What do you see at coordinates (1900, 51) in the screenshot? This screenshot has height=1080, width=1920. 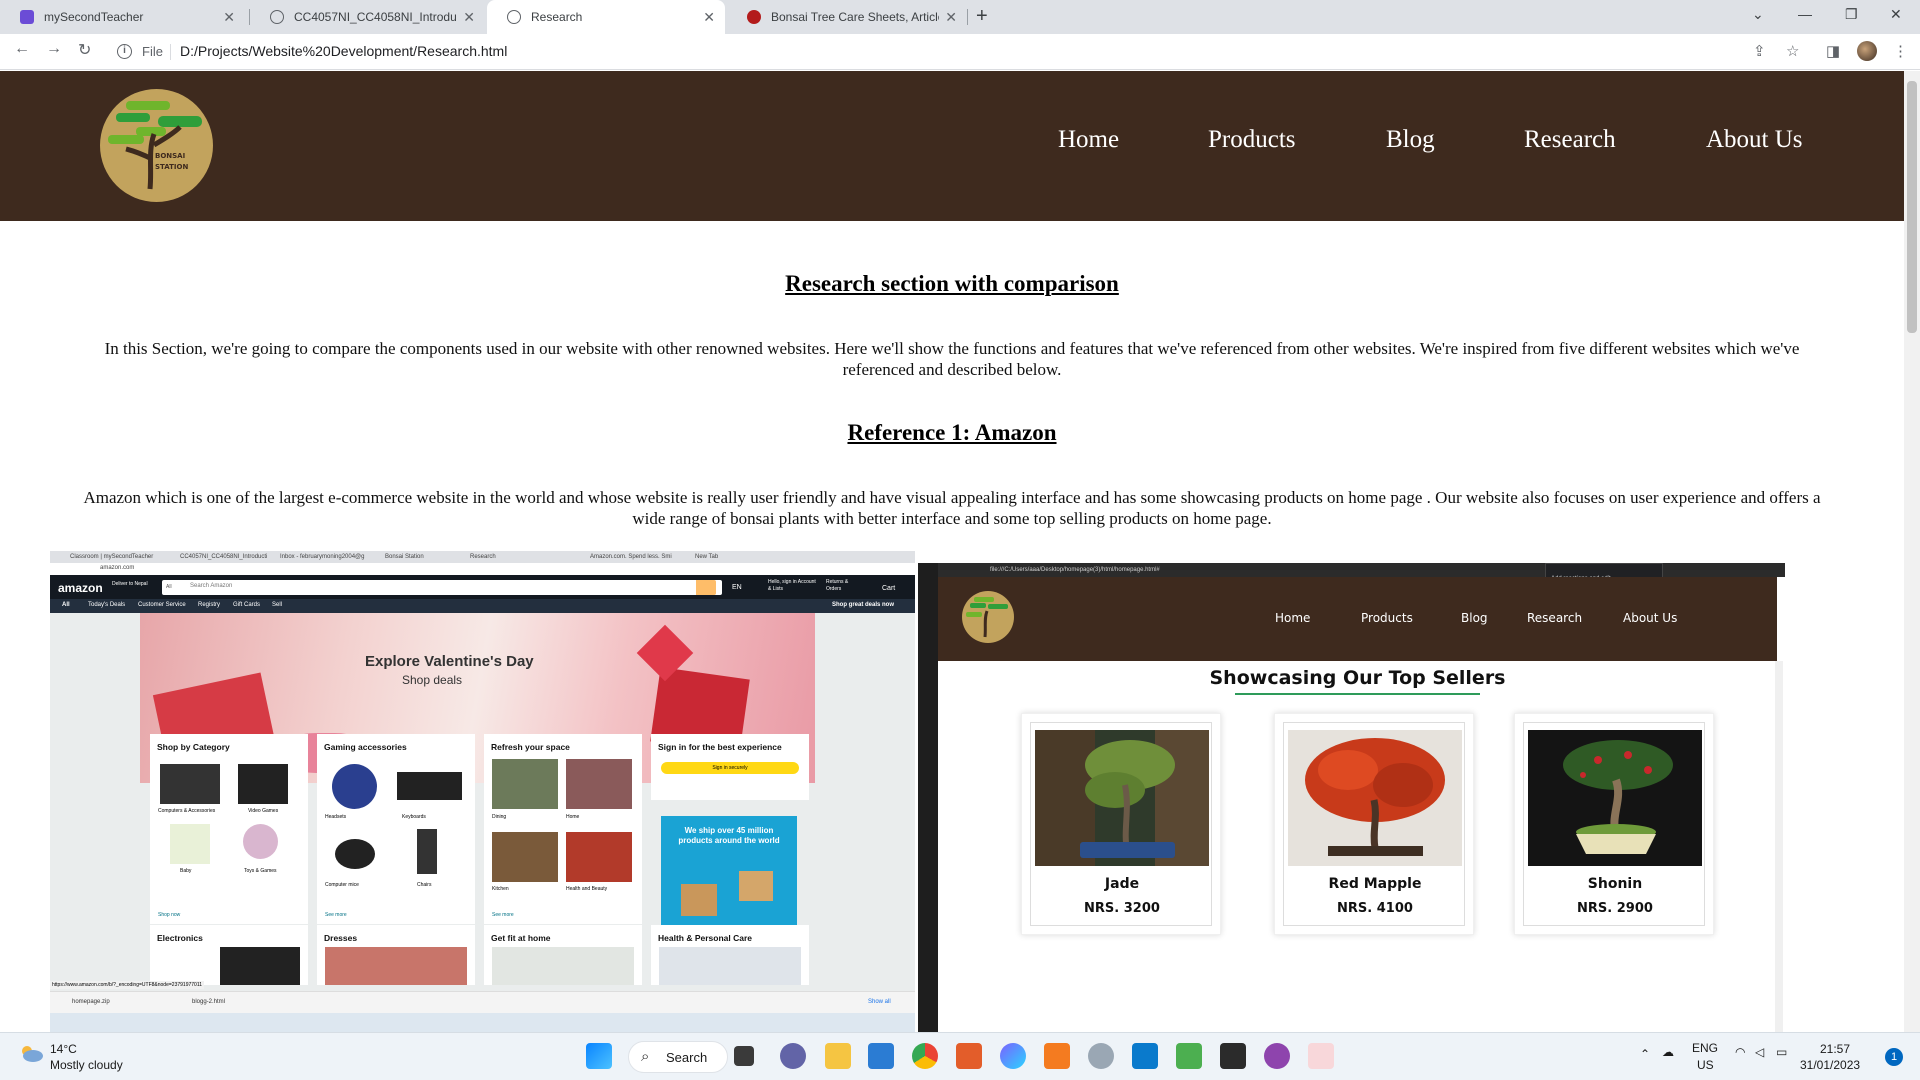 I see `menu-kebab-icon: ⋮` at bounding box center [1900, 51].